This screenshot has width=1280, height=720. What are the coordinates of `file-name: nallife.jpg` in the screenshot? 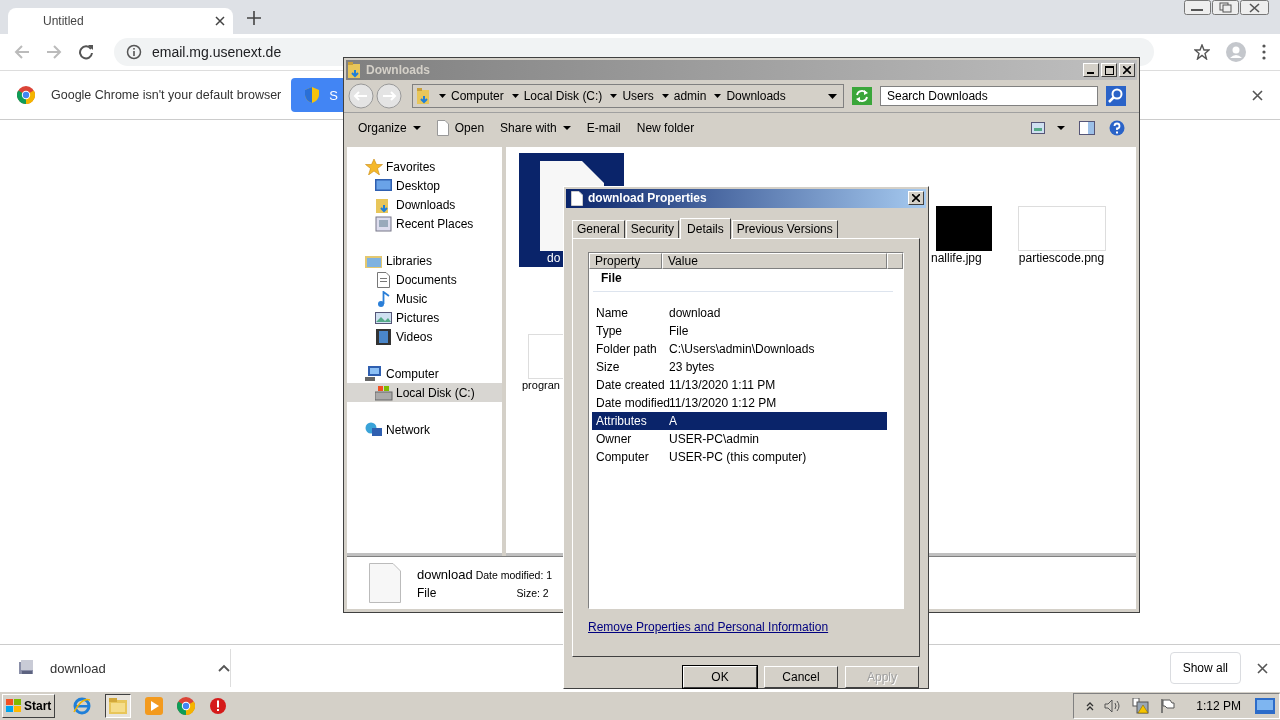 It's located at (956, 258).